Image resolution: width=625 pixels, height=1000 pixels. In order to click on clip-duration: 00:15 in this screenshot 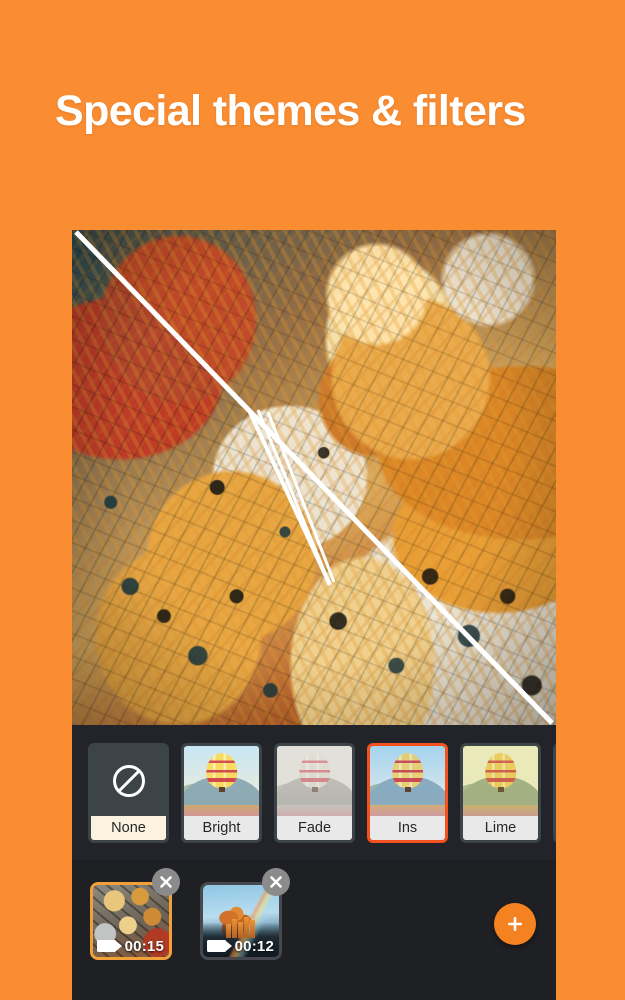, I will do `click(144, 946)`.